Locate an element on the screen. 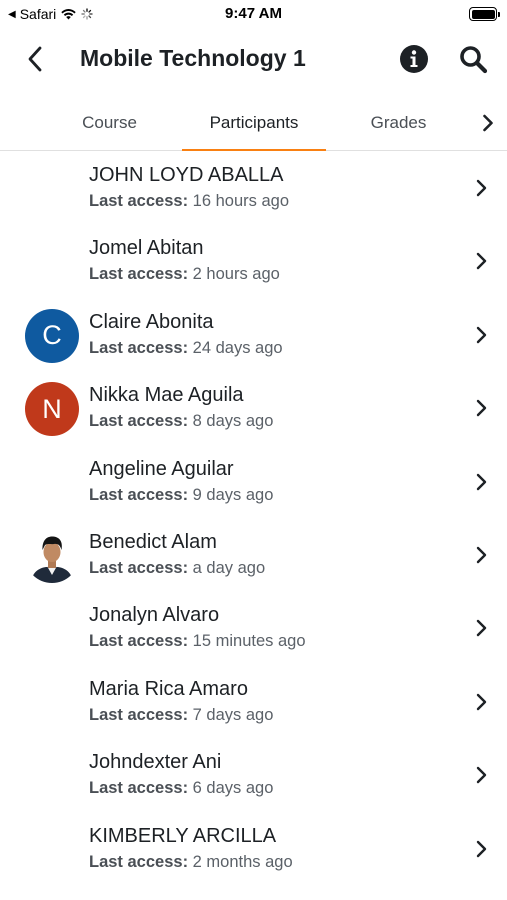 This screenshot has width=507, height=900. participant-name: KIMBERLY ARCILLA is located at coordinates (183, 835).